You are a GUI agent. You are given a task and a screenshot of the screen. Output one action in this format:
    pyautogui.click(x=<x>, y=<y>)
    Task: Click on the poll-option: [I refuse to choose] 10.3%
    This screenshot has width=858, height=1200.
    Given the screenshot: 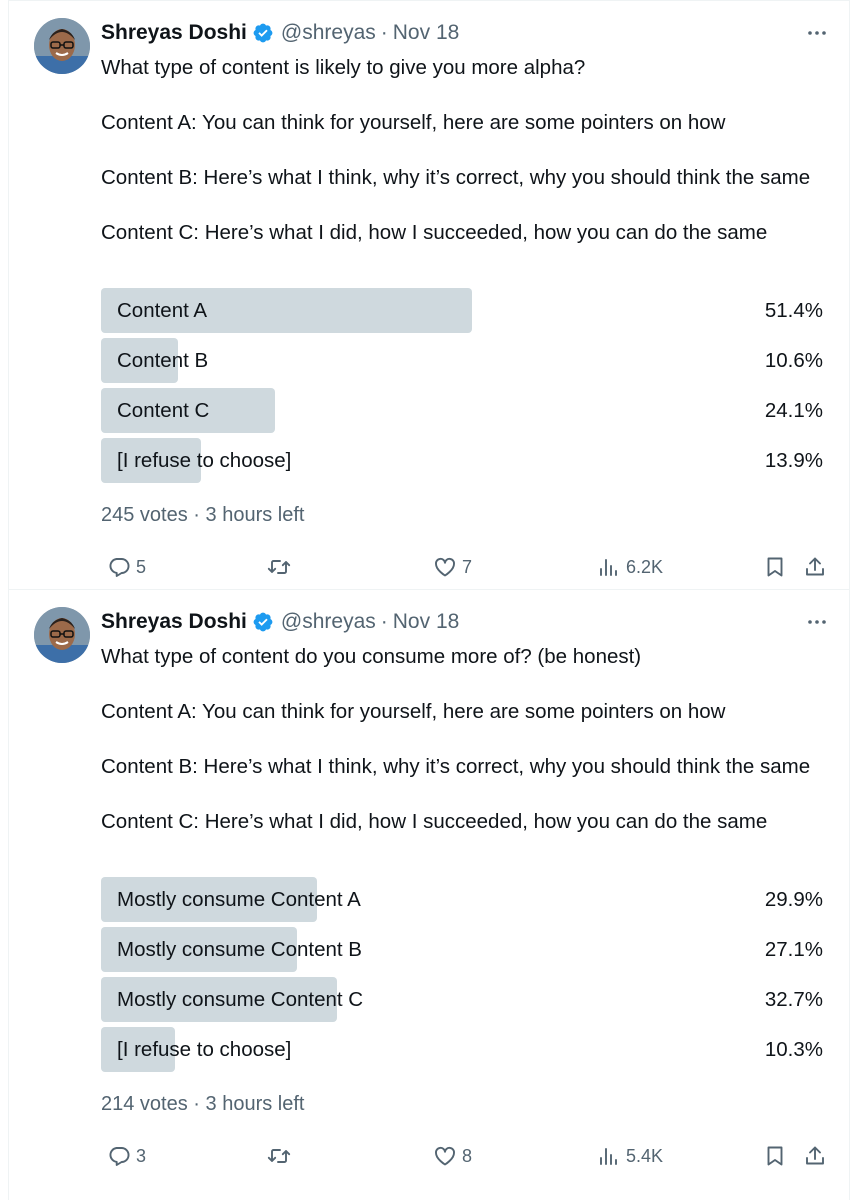 What is the action you would take?
    pyautogui.click(x=462, y=1049)
    